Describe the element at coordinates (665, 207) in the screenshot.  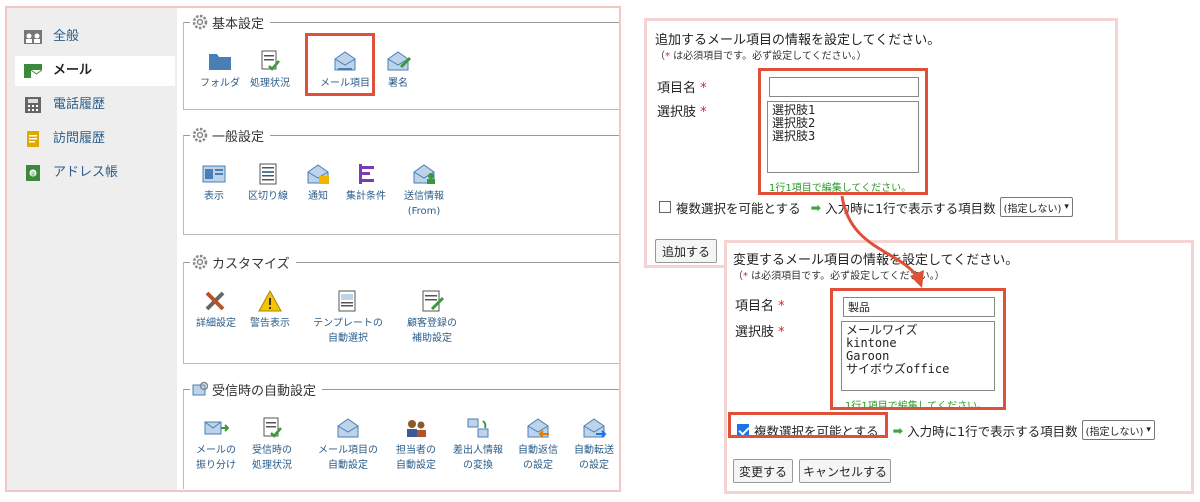
I see `multi-select-checkbox` at that location.